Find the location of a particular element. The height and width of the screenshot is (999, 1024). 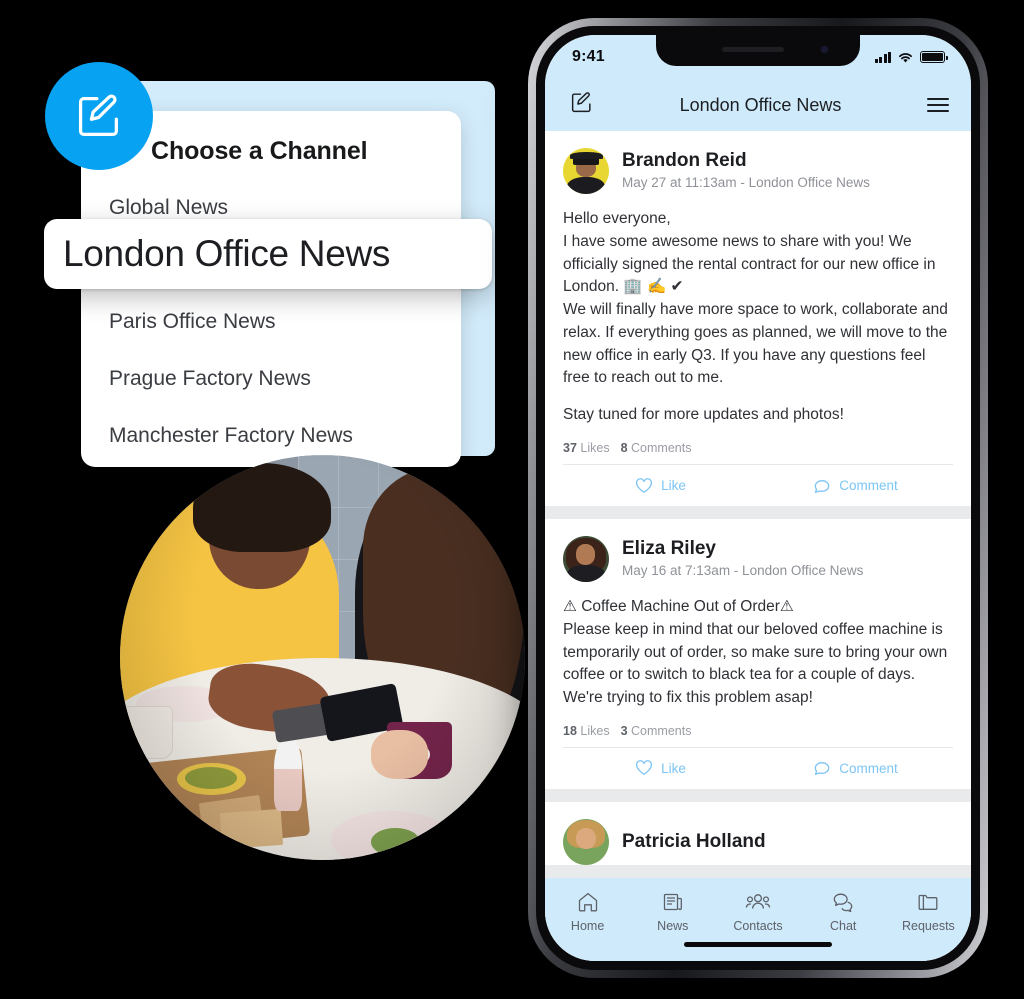

highlighted-channel-label: London Office News is located at coordinates (227, 253).